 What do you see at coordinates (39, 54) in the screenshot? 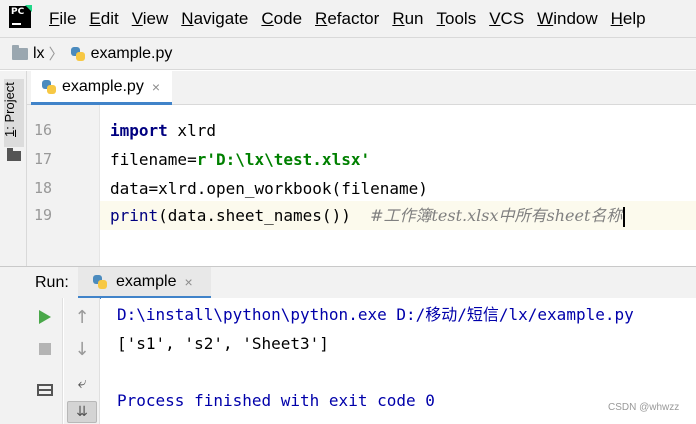
I see `breadcrumb-project: lx` at bounding box center [39, 54].